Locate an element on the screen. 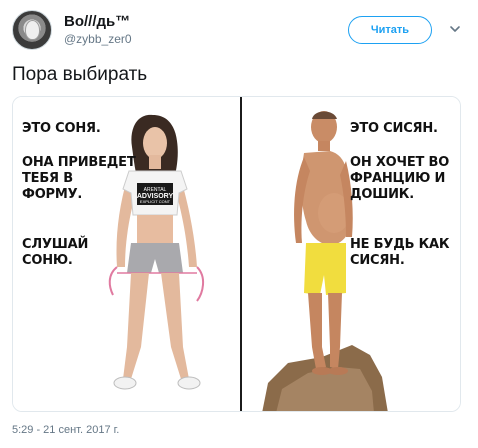  tweet-text: Пора выбирать is located at coordinates (80, 74).